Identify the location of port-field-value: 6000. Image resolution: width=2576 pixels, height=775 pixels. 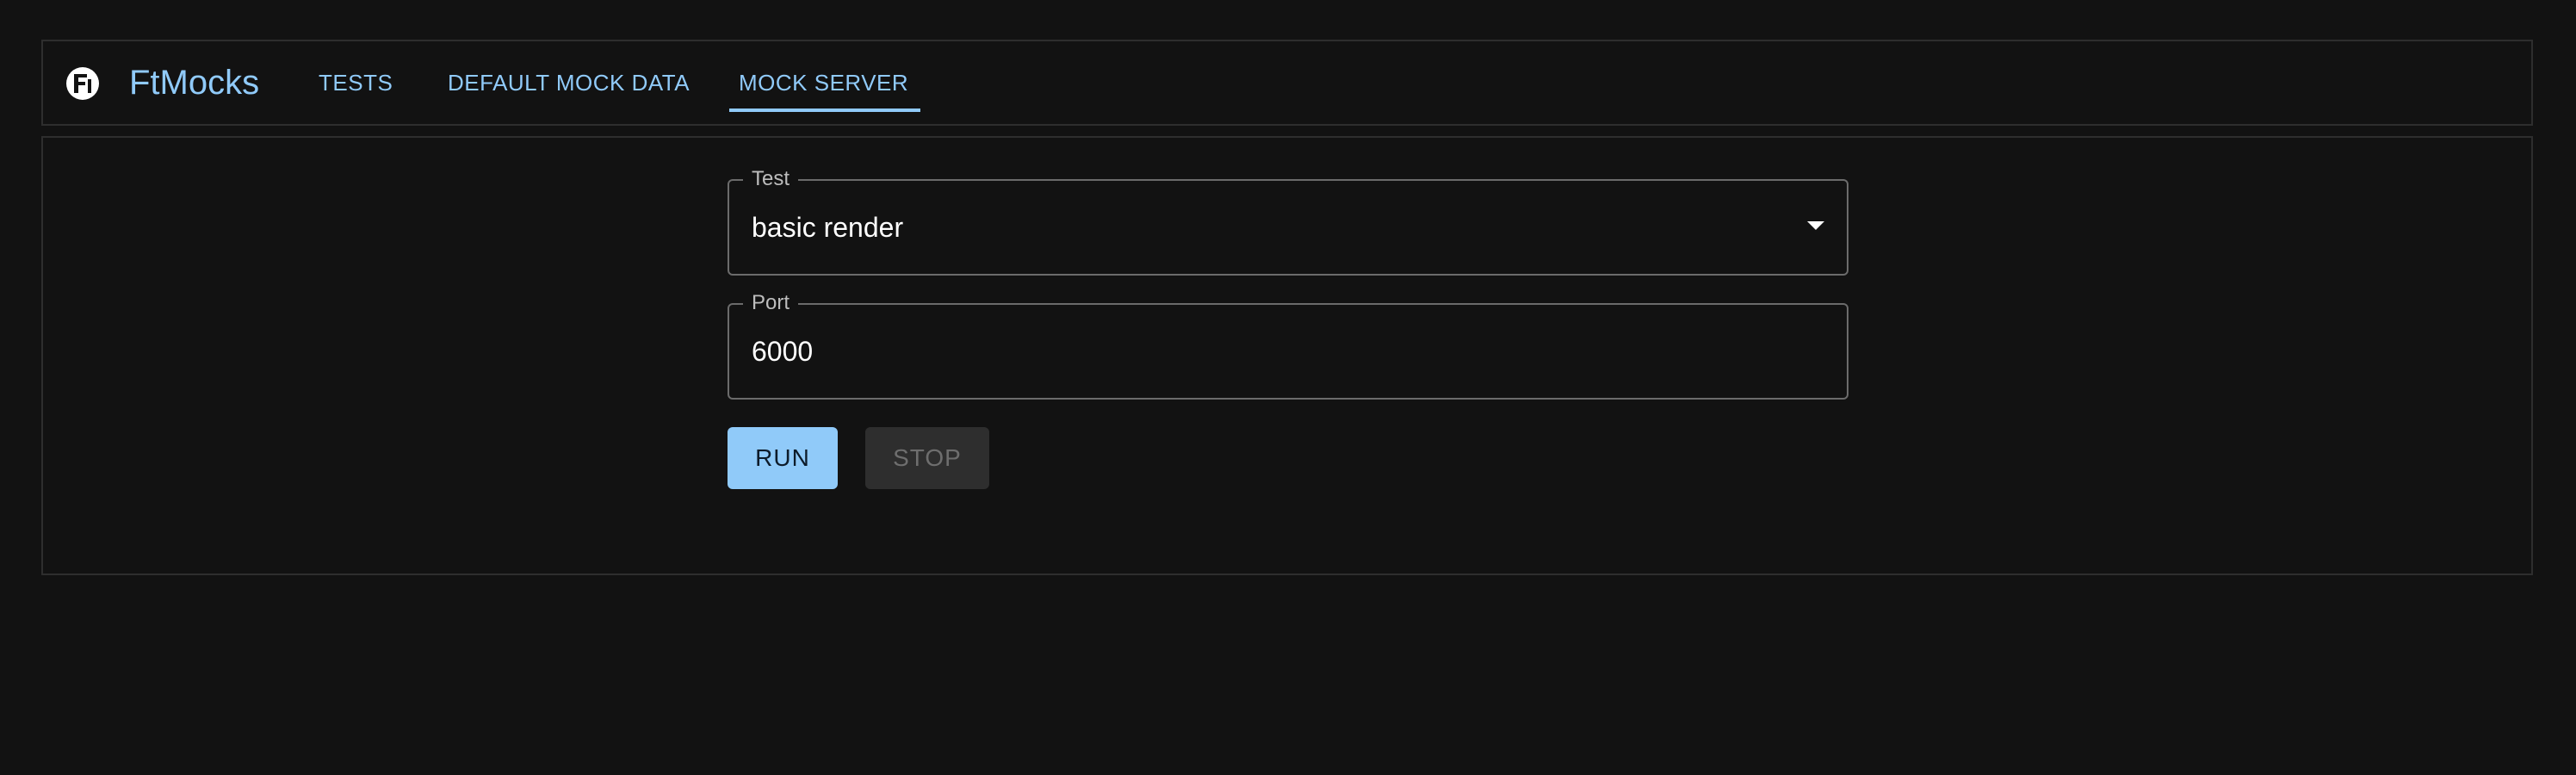
(783, 352).